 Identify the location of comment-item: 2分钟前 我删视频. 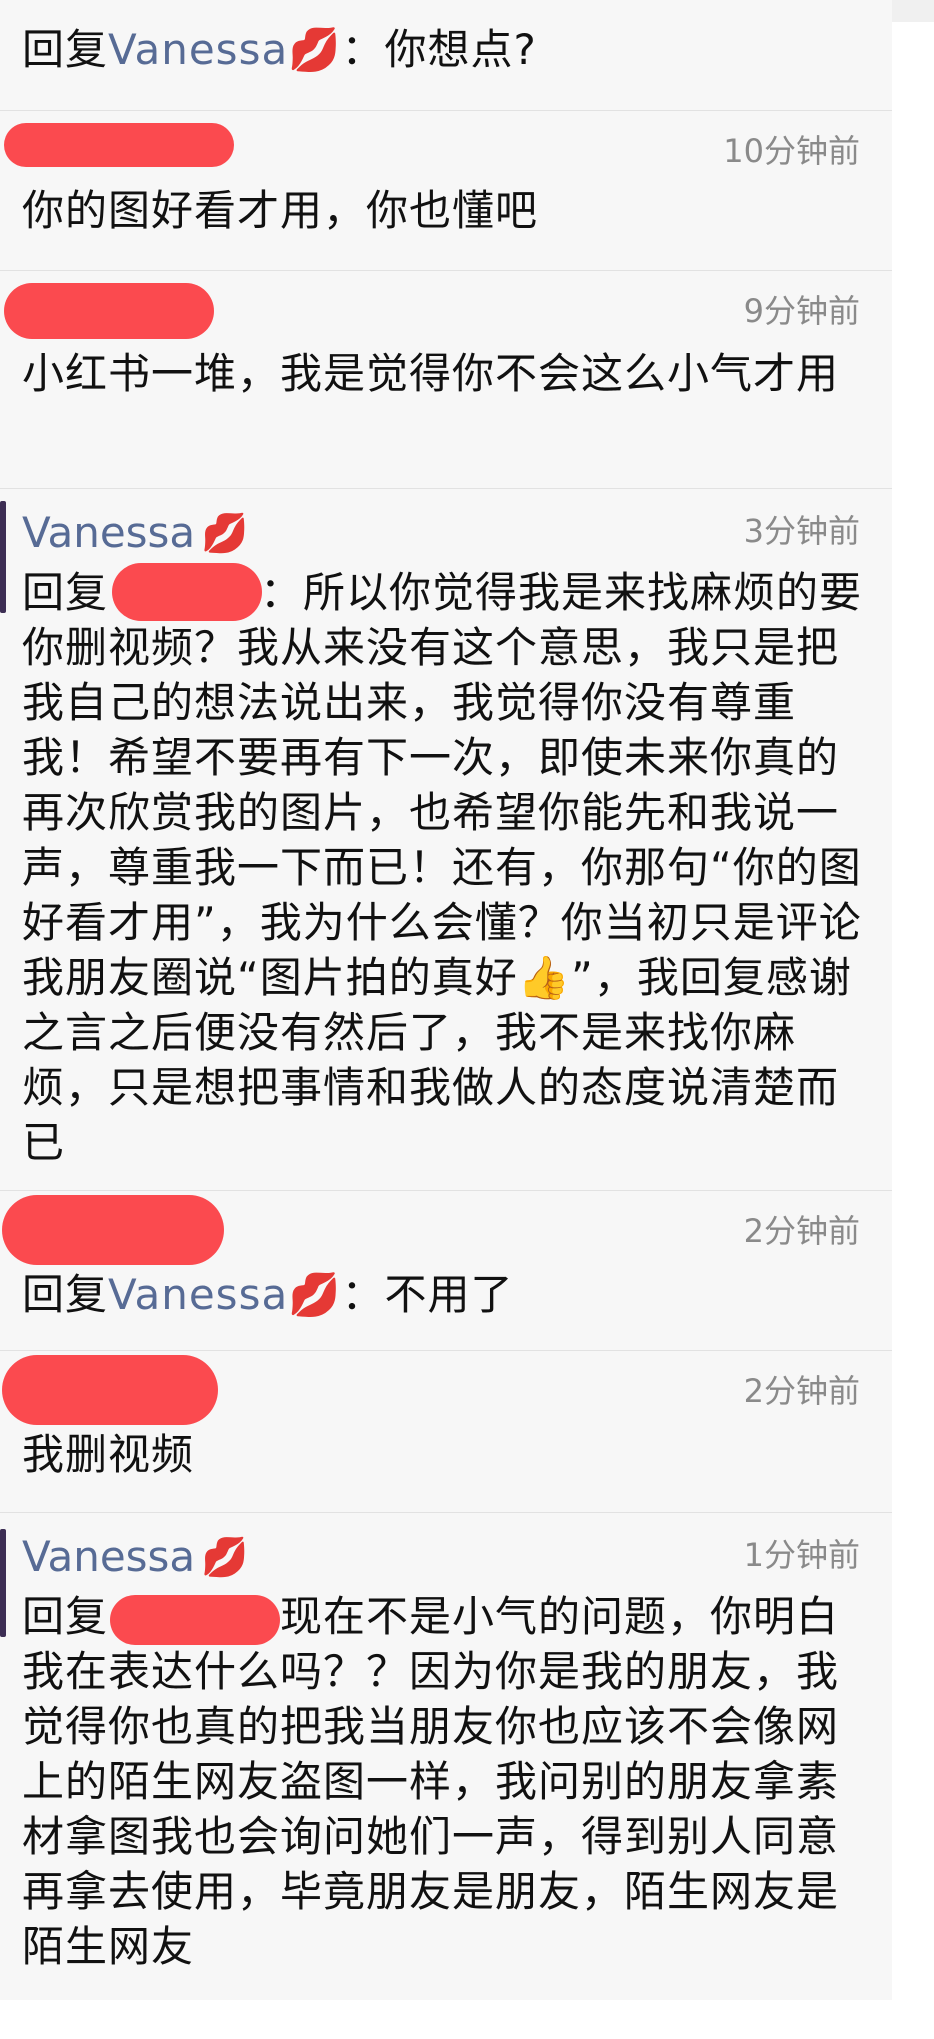
(446, 1431).